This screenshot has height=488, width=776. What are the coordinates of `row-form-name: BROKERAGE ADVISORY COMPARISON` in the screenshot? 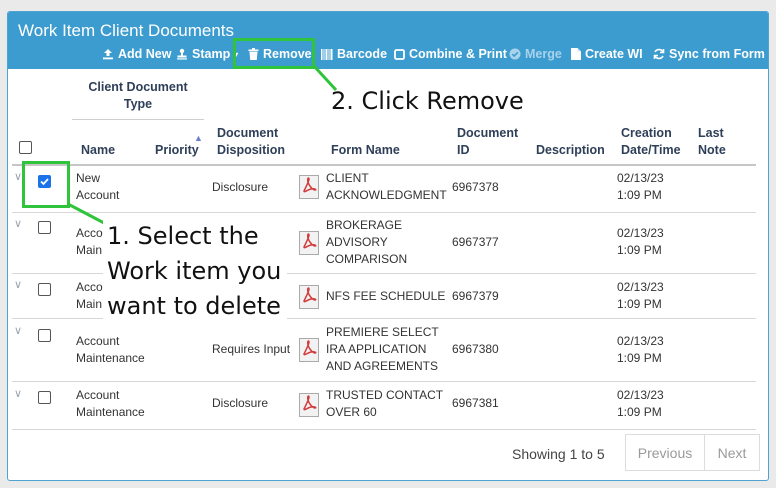 It's located at (366, 242).